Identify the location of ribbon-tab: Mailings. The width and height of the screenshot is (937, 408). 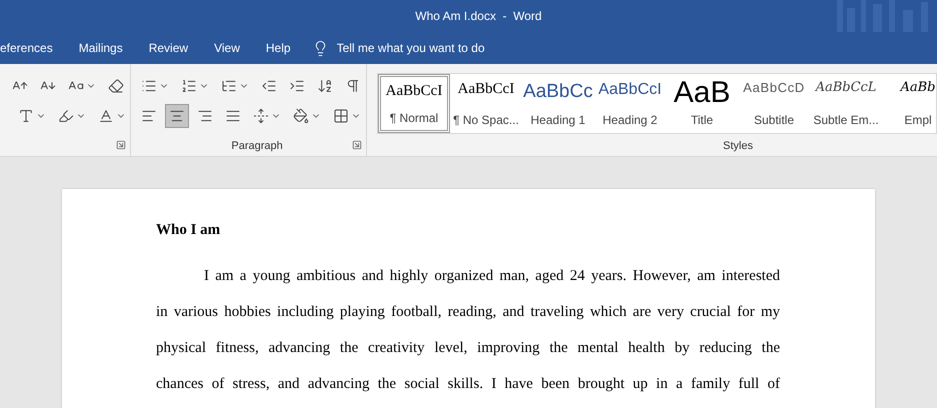
(101, 48).